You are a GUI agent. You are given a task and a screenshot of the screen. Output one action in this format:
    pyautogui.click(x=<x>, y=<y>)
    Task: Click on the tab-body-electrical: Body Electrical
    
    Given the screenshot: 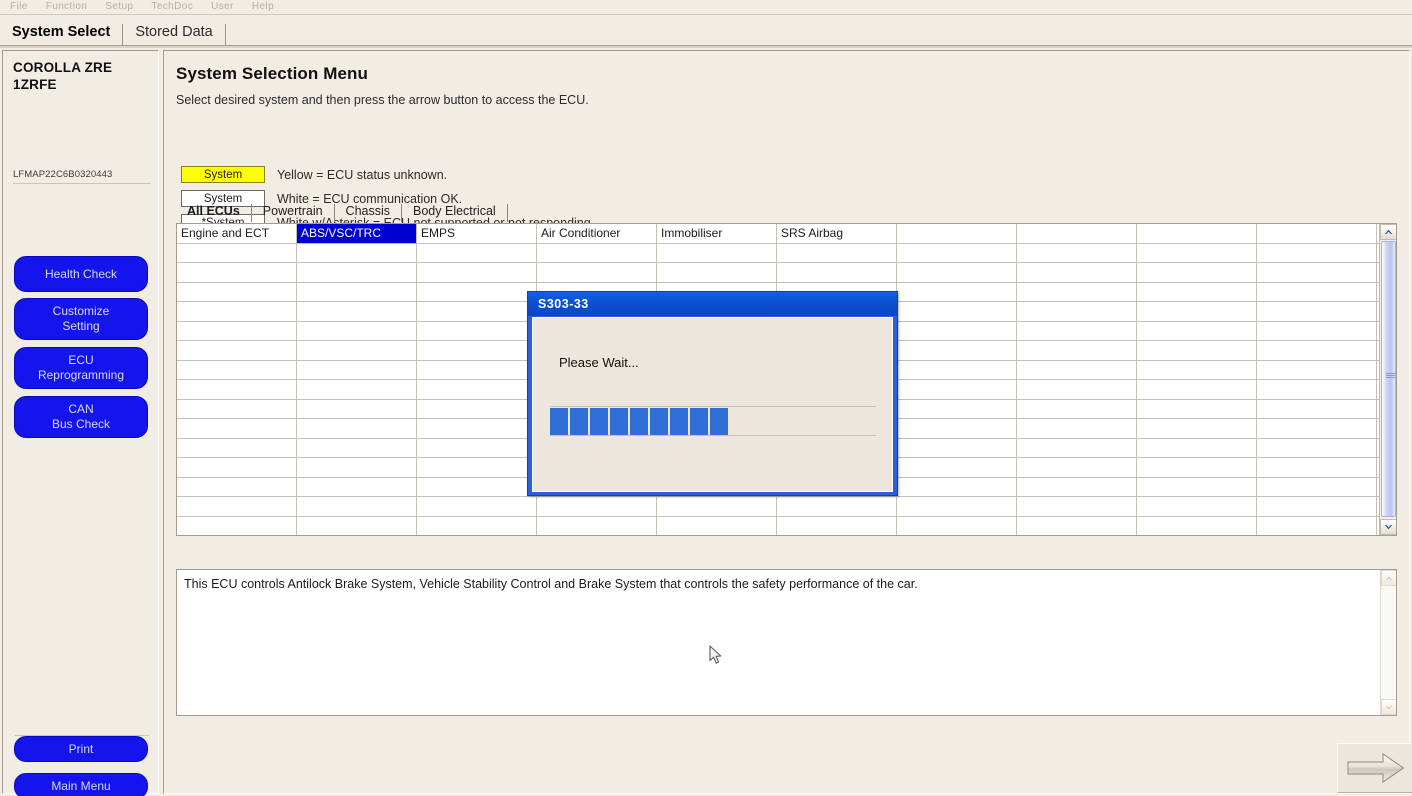 What is the action you would take?
    pyautogui.click(x=455, y=213)
    